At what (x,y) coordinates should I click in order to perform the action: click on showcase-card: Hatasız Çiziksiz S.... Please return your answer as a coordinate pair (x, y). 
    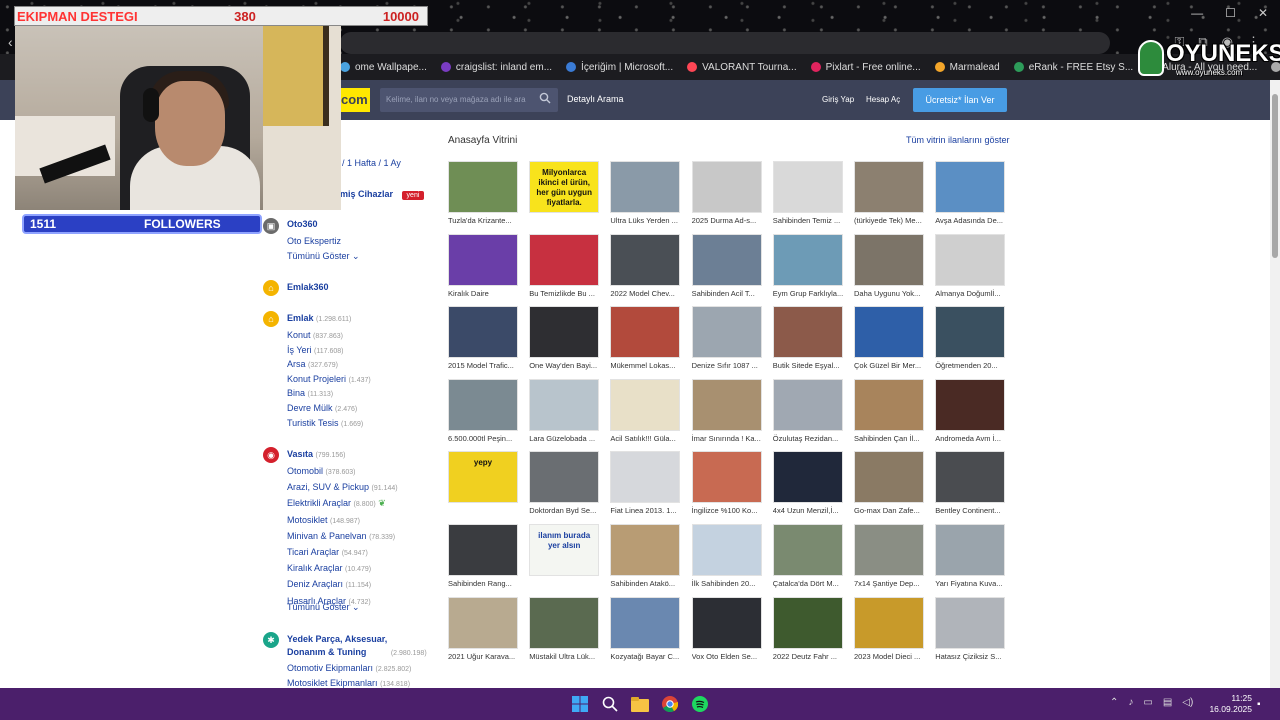
    Looking at the image, I should click on (972, 630).